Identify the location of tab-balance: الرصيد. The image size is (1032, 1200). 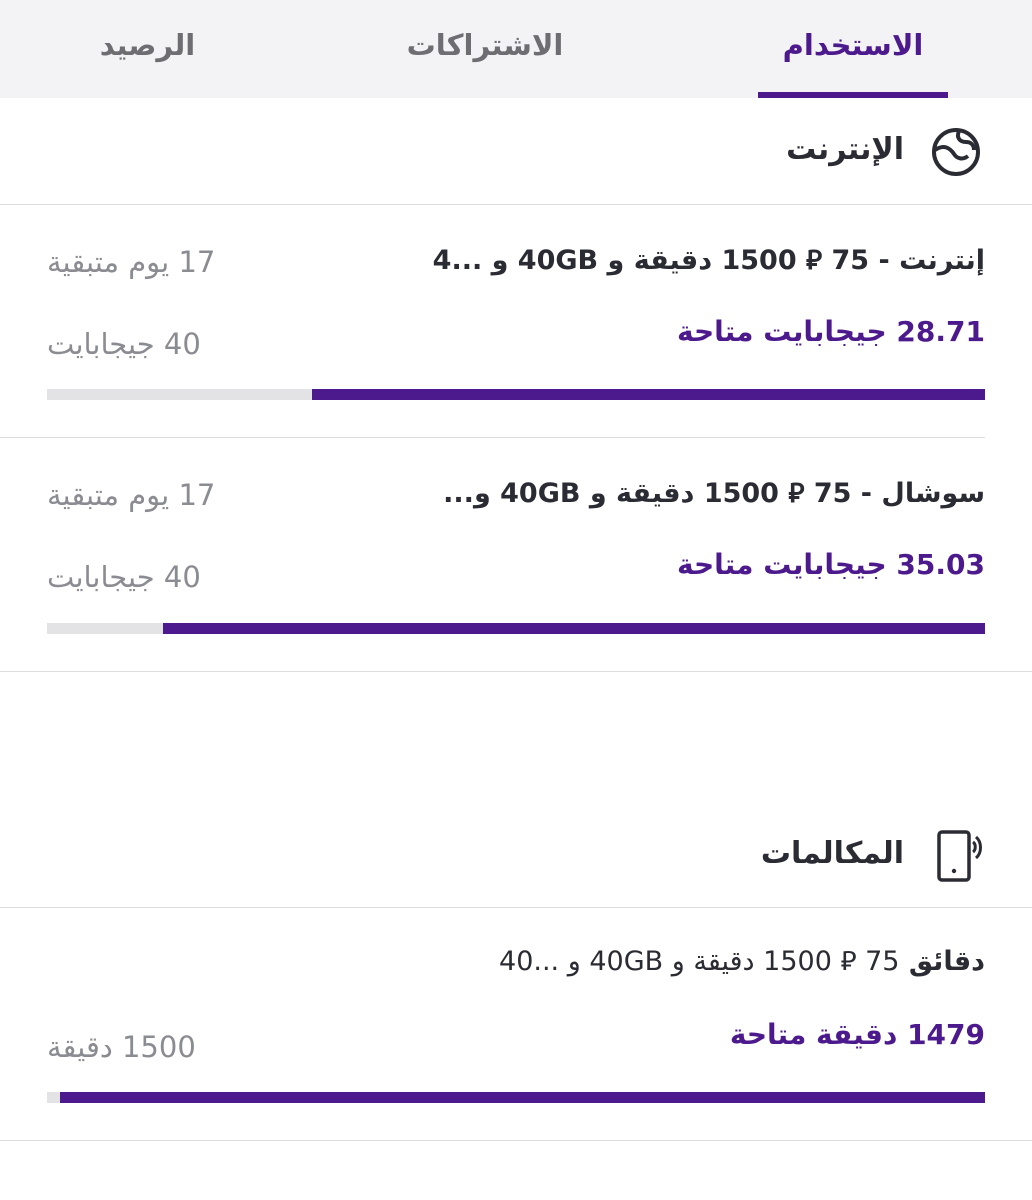
(147, 49).